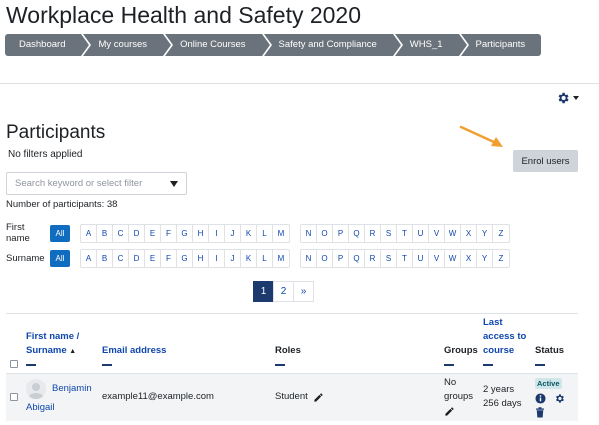 The height and width of the screenshot is (425, 599). Describe the element at coordinates (309, 233) in the screenshot. I see `first-name-letter: N` at that location.